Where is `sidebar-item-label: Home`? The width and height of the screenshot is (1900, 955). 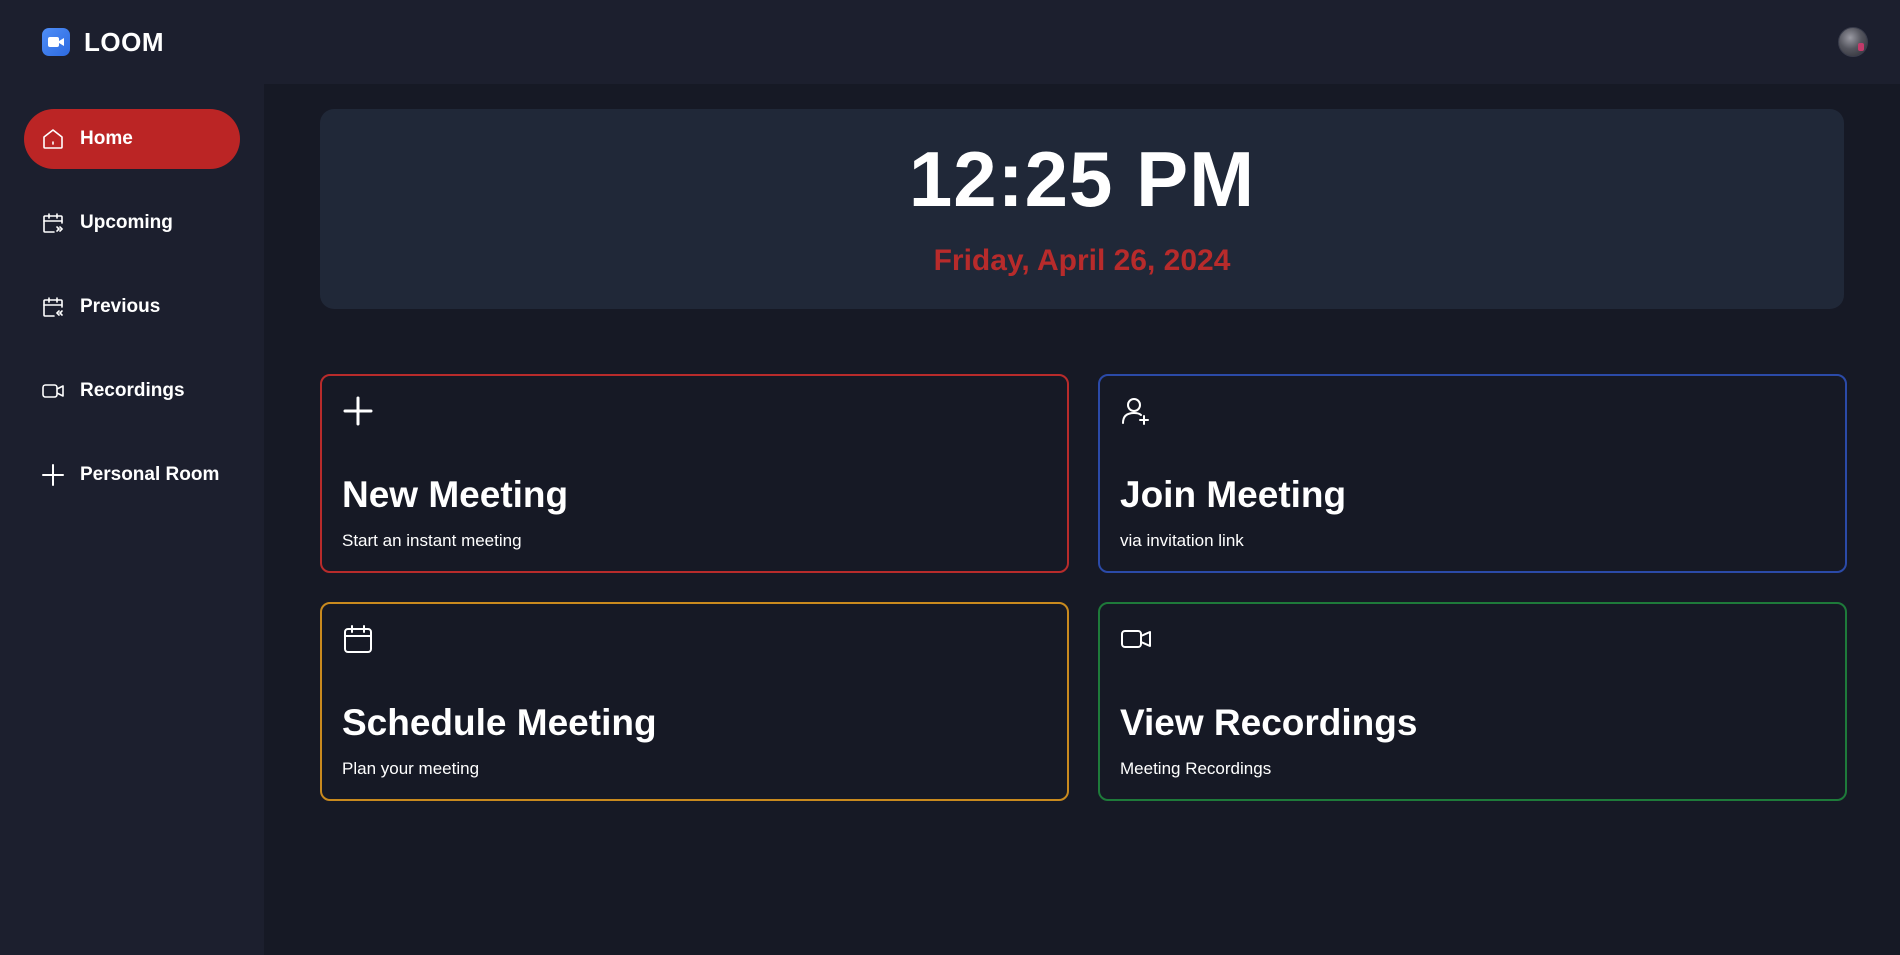 sidebar-item-label: Home is located at coordinates (106, 138).